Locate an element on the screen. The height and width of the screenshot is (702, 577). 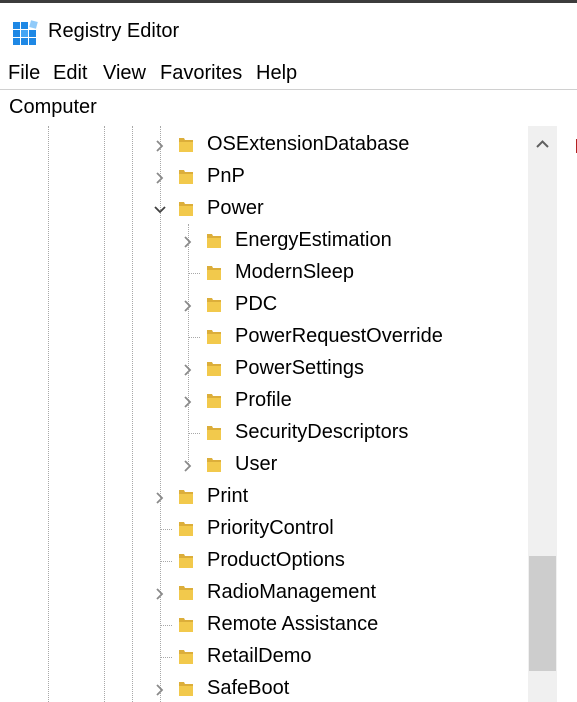
tree-node-label: SecurityDescriptors is located at coordinates (321, 432).